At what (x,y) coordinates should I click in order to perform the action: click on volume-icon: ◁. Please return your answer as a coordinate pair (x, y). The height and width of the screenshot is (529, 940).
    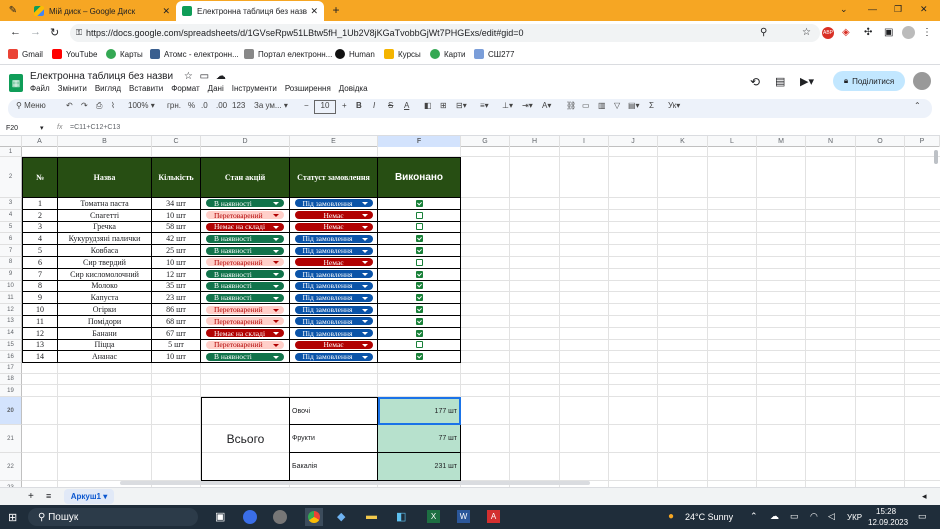
    Looking at the image, I should click on (831, 516).